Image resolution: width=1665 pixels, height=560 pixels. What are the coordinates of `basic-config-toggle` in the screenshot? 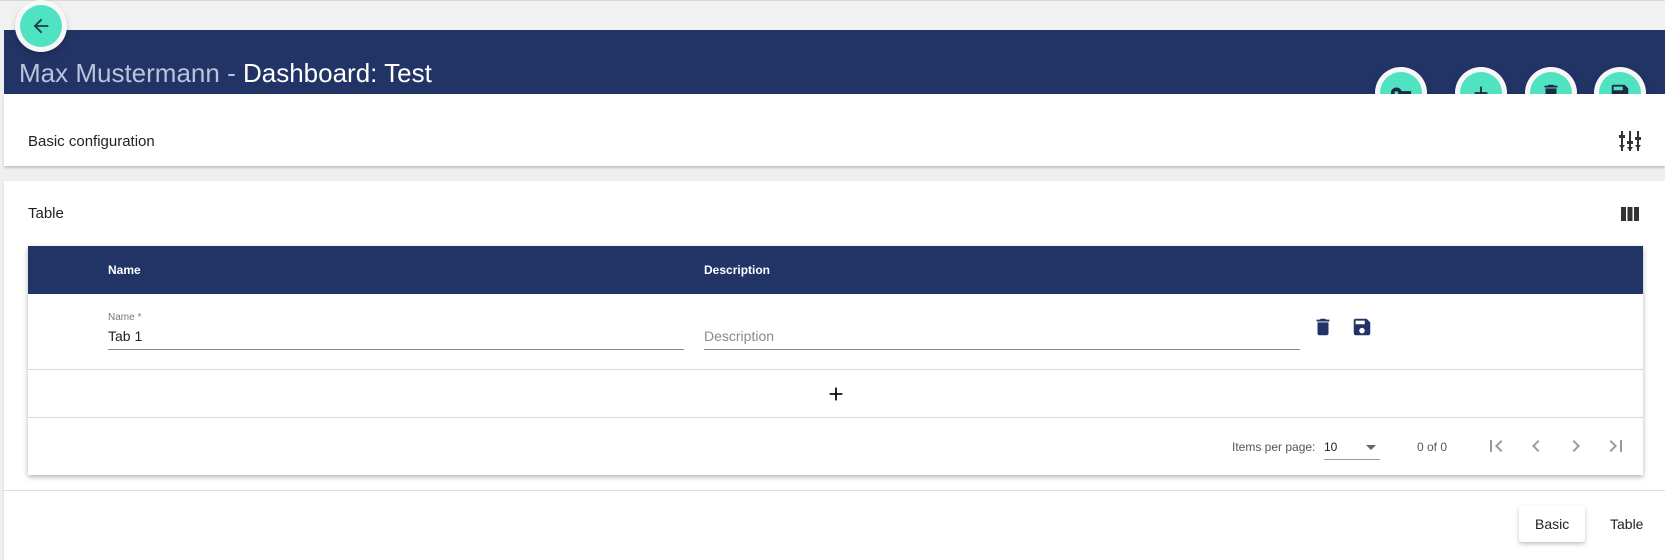 It's located at (1630, 141).